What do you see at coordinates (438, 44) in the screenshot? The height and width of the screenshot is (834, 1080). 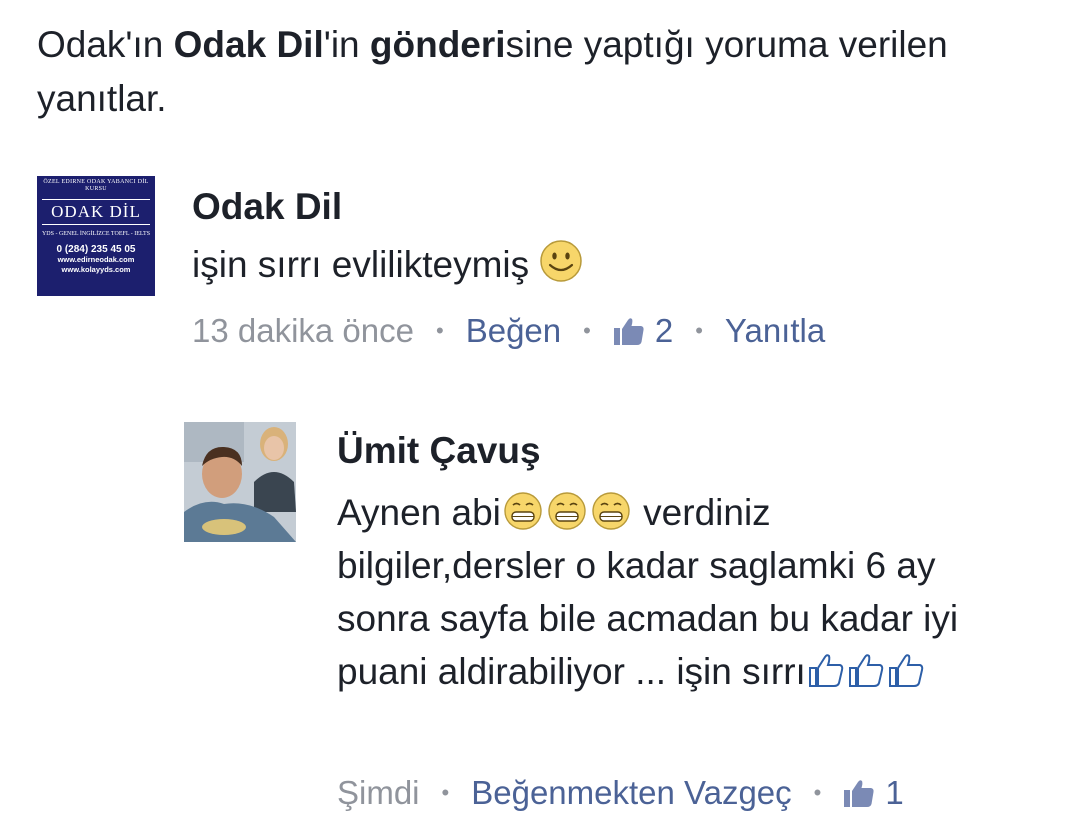 I see `post-link: gönderi` at bounding box center [438, 44].